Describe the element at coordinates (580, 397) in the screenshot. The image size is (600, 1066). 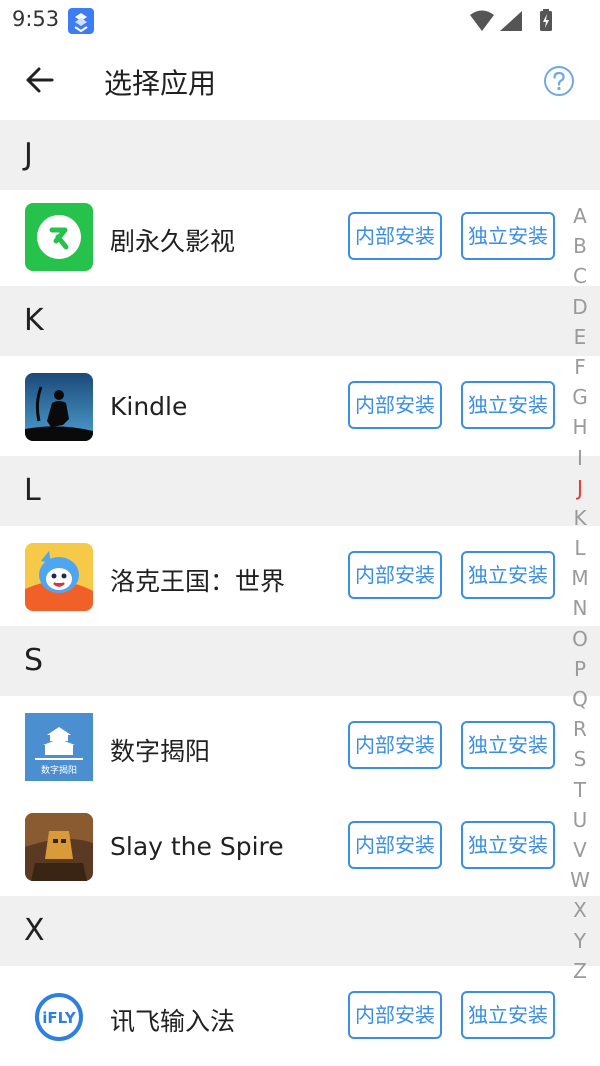
I see `index-letter-g: G` at that location.